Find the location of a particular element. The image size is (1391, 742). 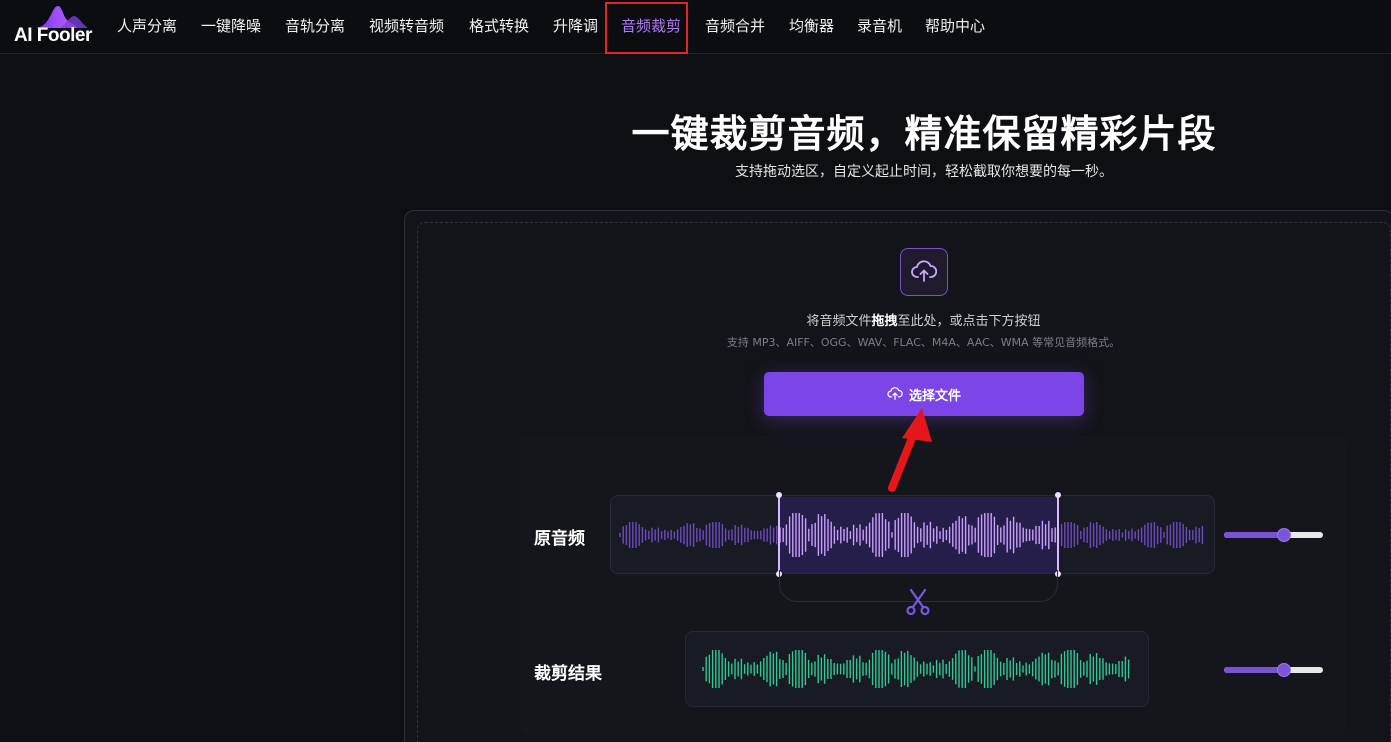

nav-item-7: 音频合并 is located at coordinates (735, 26).